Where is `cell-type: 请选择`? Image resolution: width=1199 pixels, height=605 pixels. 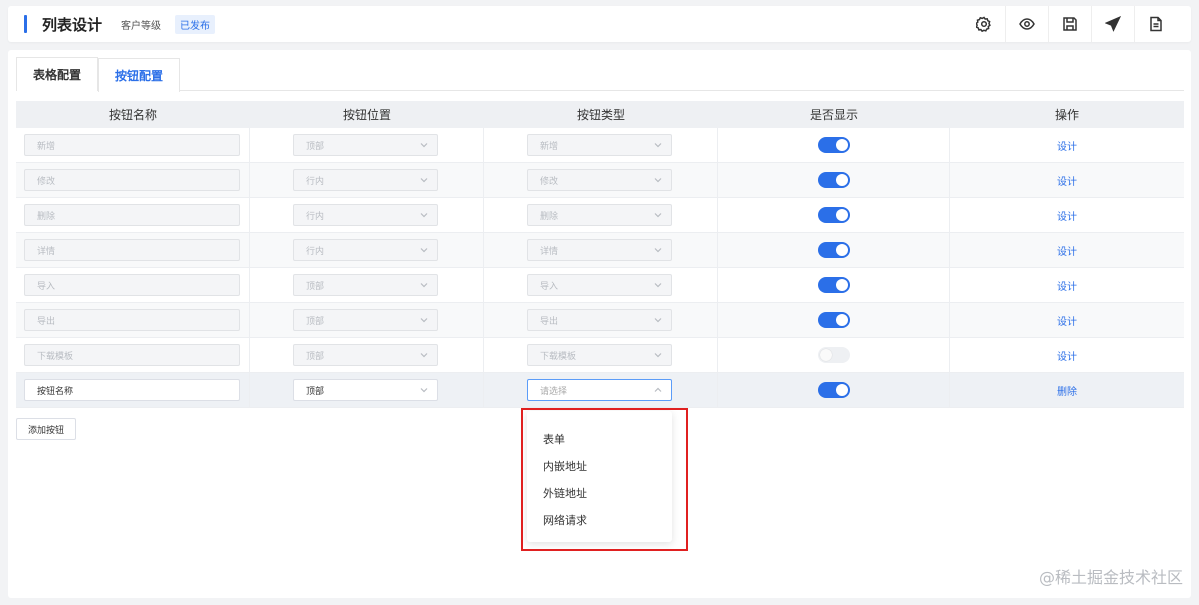 cell-type: 请选择 is located at coordinates (601, 390).